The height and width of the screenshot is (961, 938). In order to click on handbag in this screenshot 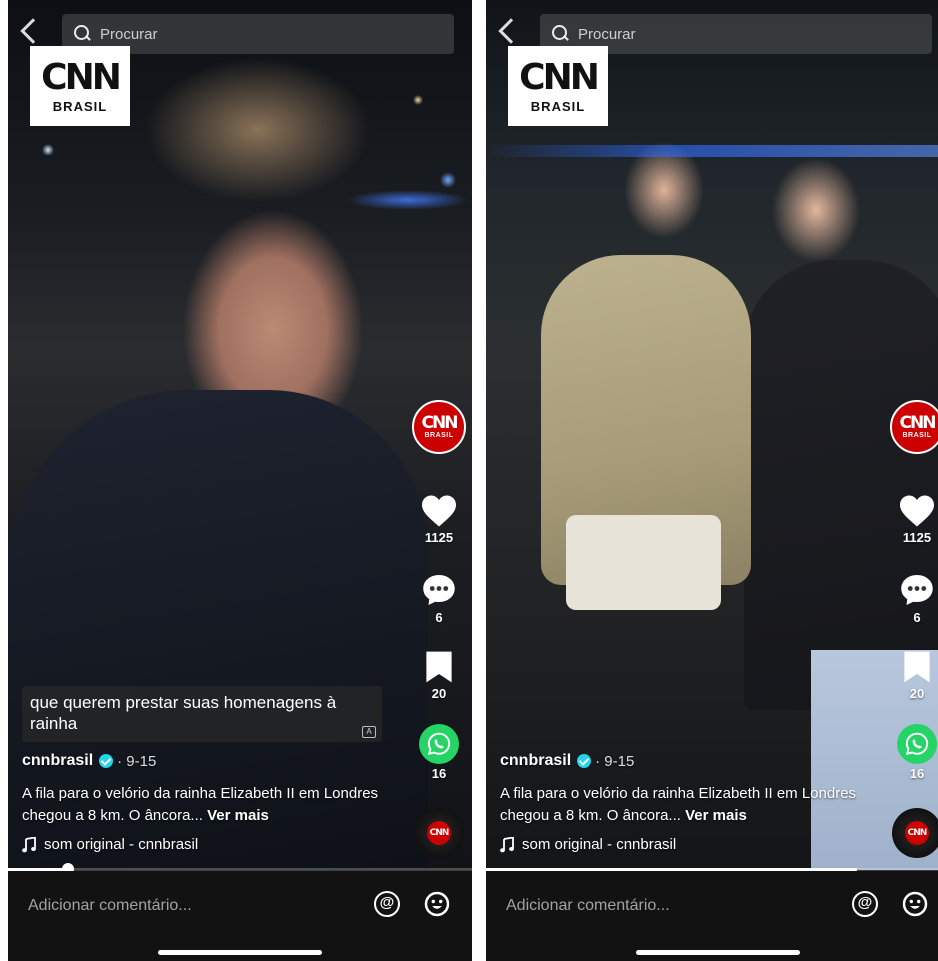, I will do `click(643, 562)`.